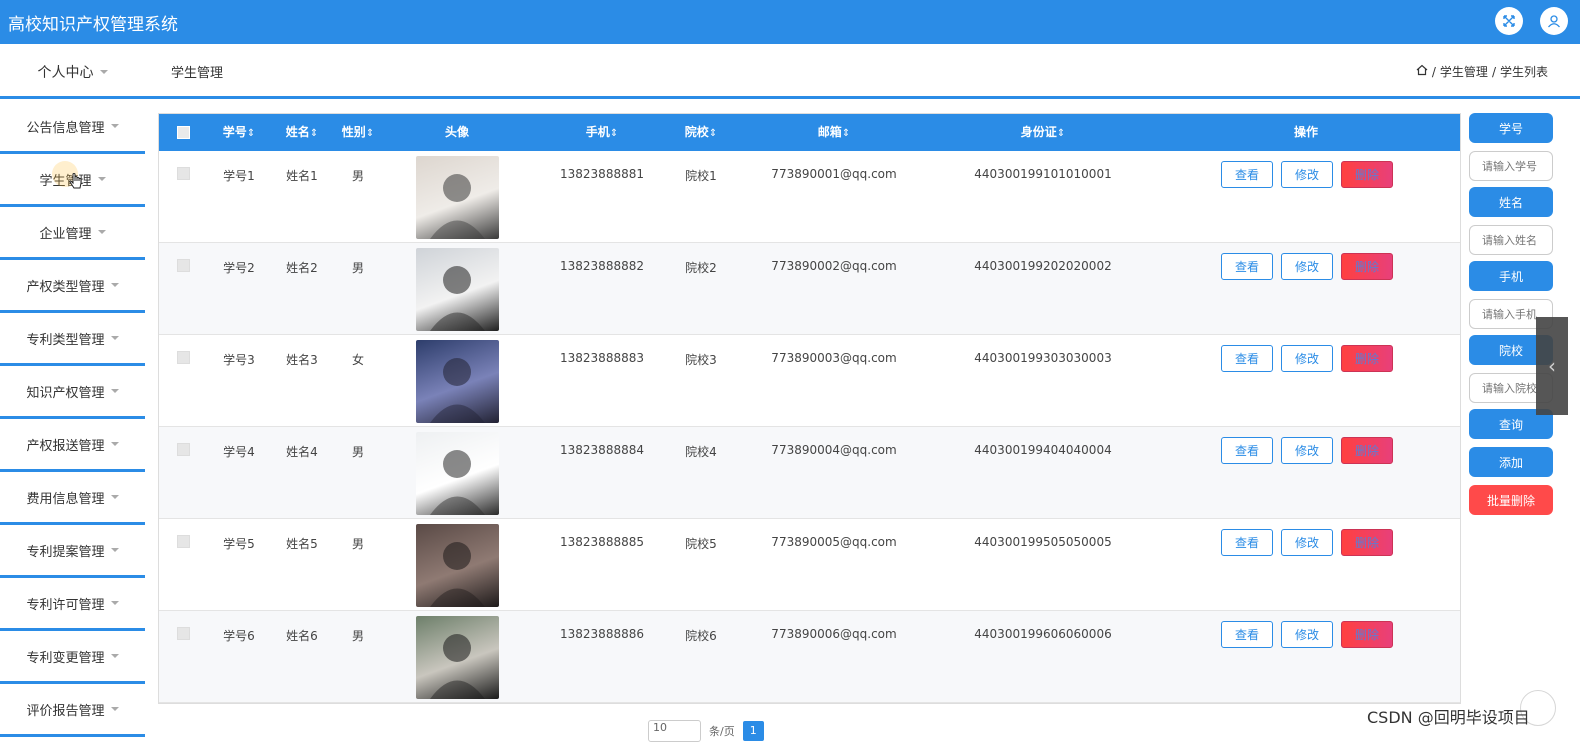  Describe the element at coordinates (701, 132) in the screenshot. I see `header-school: 院校⇕` at that location.